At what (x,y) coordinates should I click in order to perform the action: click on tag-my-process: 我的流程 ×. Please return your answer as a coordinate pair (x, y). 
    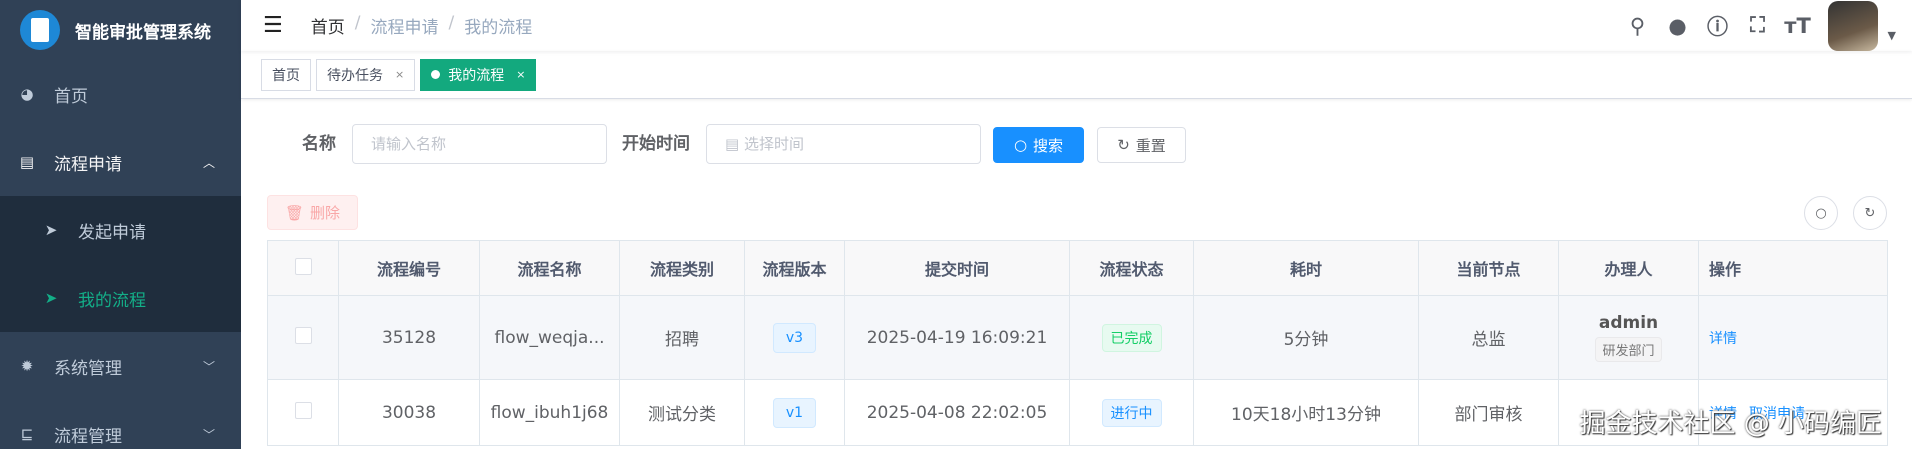
    Looking at the image, I should click on (478, 74).